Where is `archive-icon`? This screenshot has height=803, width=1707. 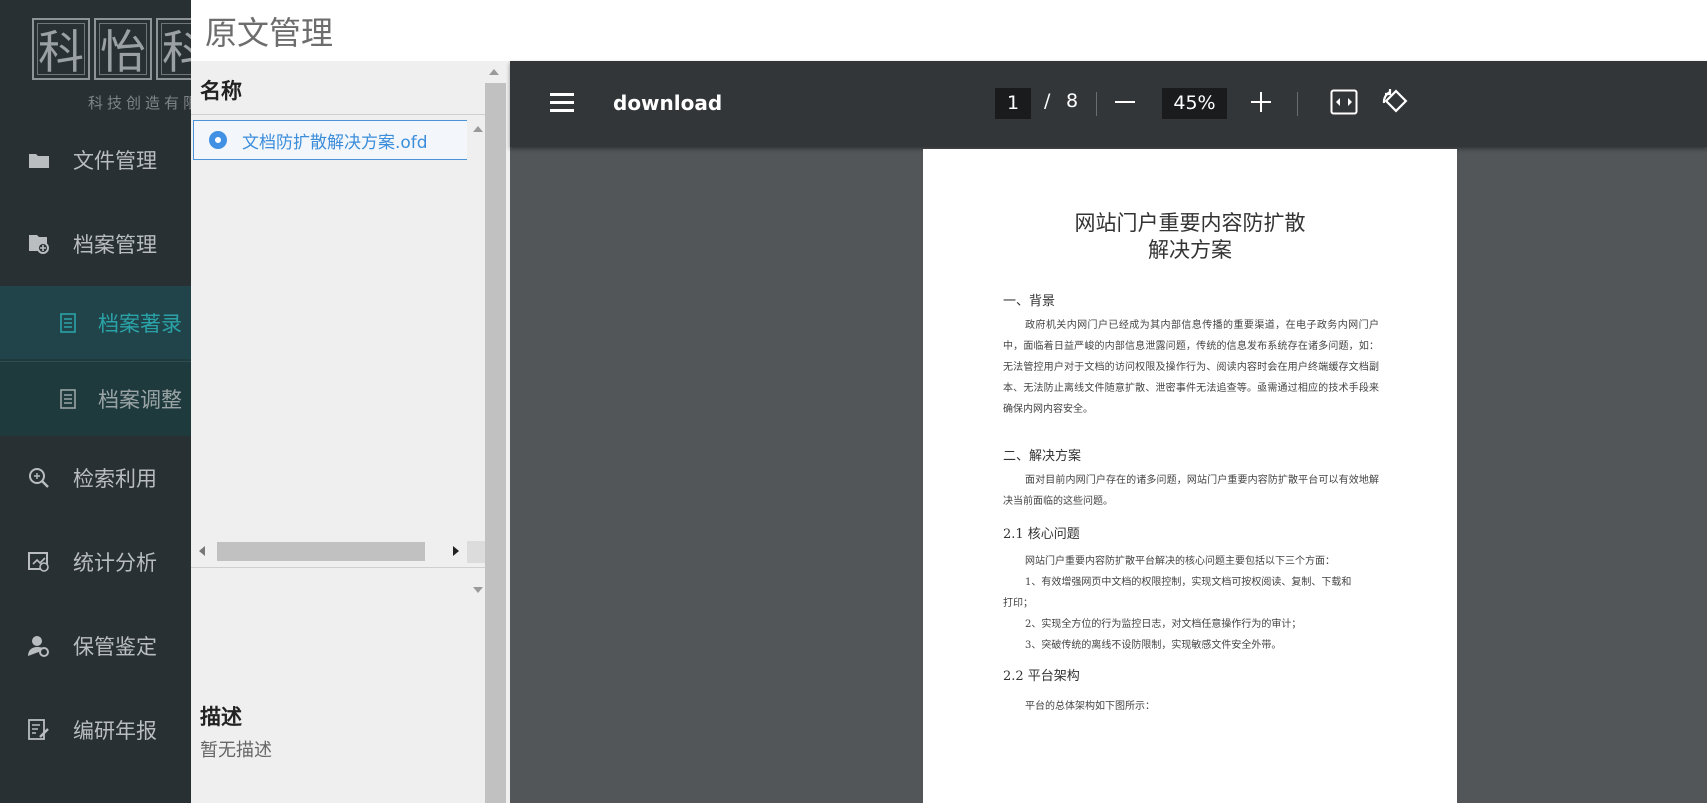
archive-icon is located at coordinates (39, 244).